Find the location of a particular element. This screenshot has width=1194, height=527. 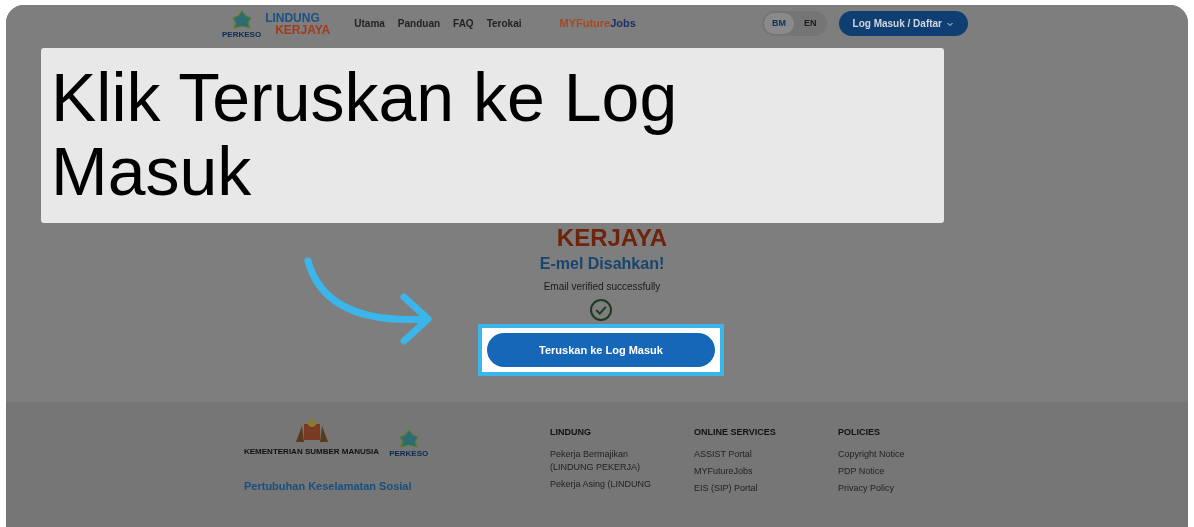

check-circle-icon is located at coordinates (601, 310).